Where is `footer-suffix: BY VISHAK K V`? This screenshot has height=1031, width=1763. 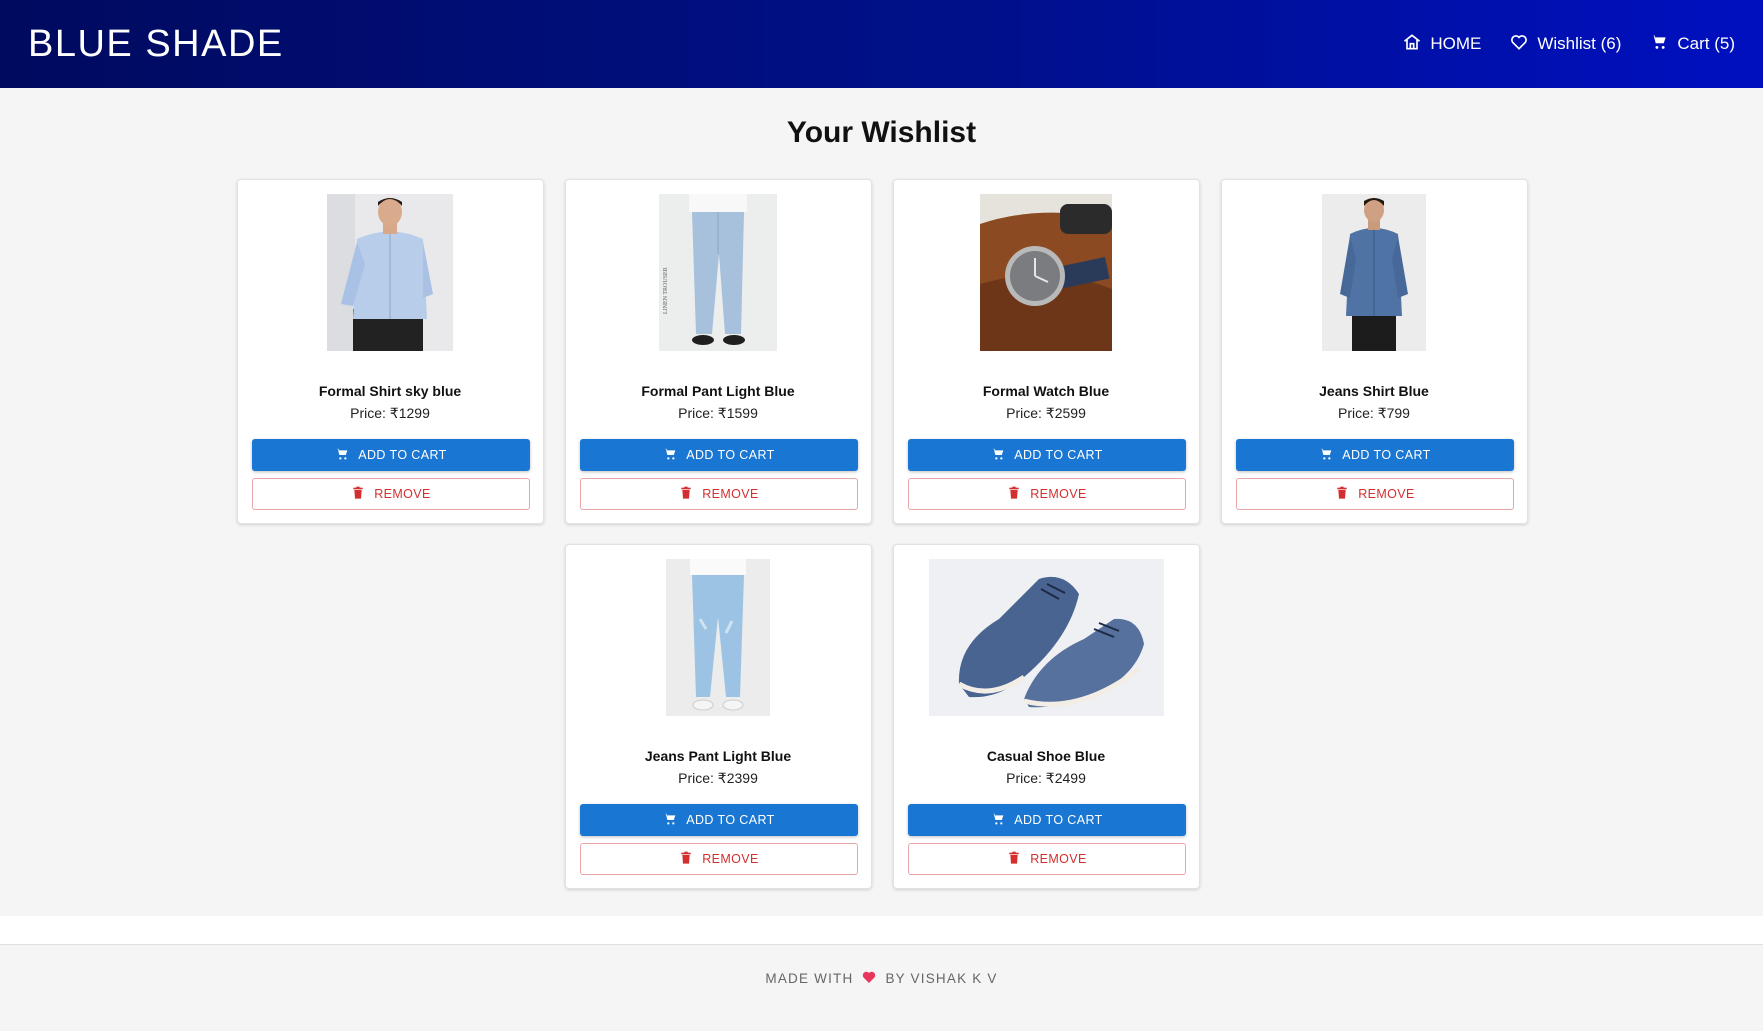 footer-suffix: BY VISHAK K V is located at coordinates (941, 978).